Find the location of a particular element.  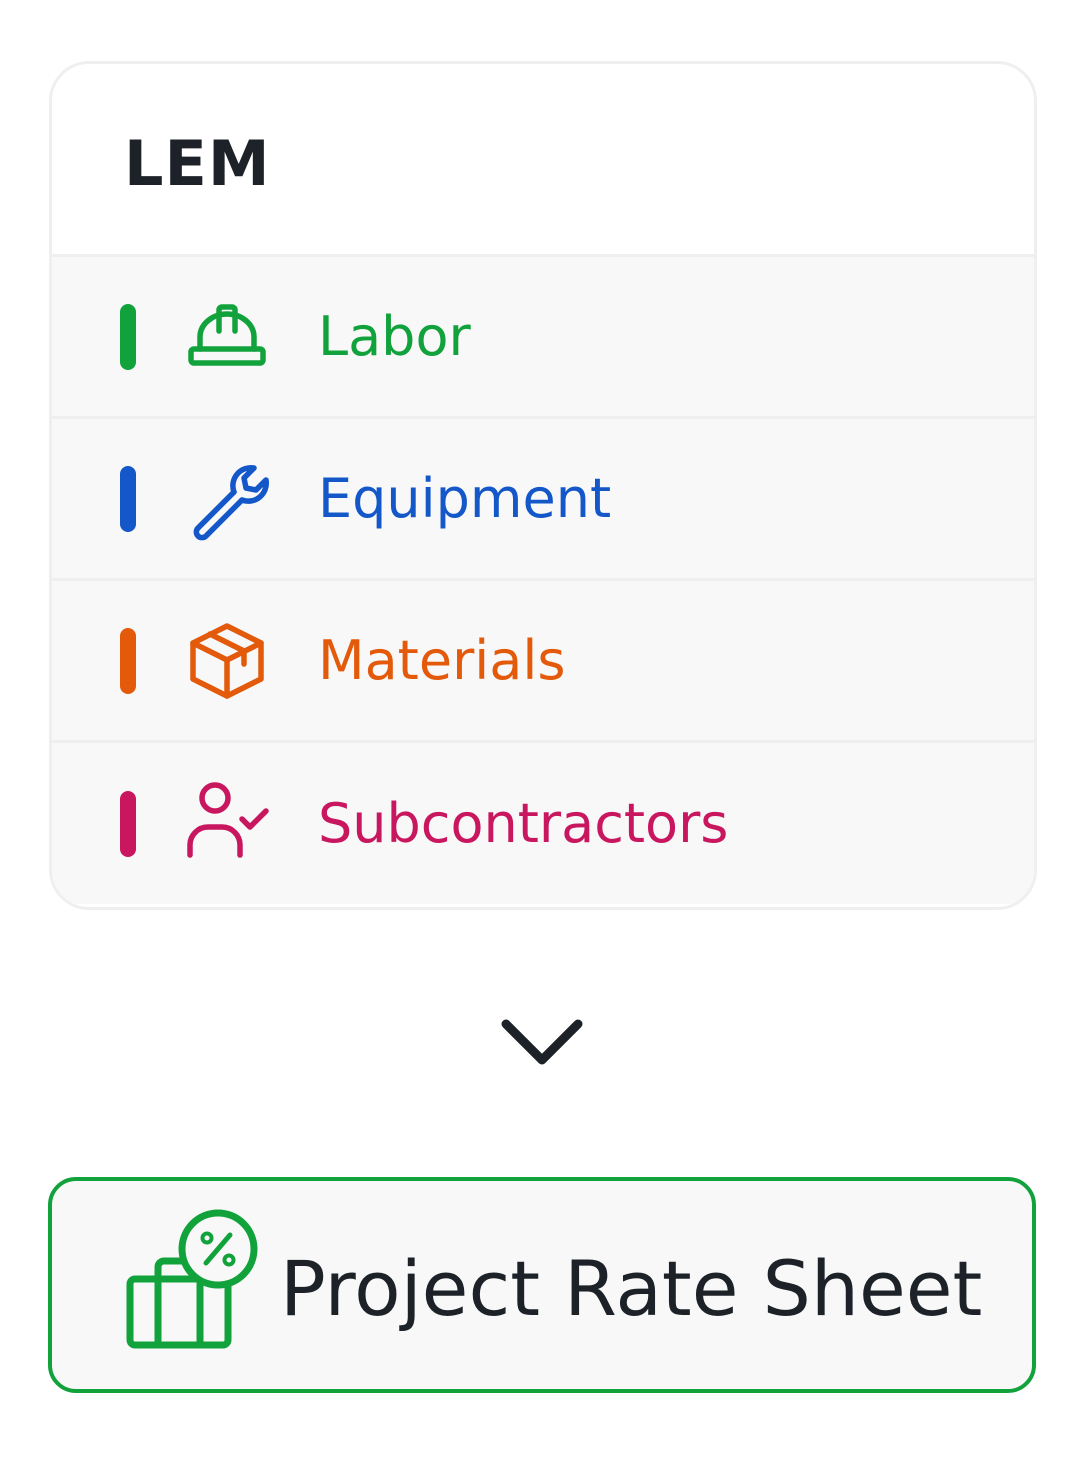

project-rate-sheet-label: Project Rate Sheet is located at coordinates (631, 1288).